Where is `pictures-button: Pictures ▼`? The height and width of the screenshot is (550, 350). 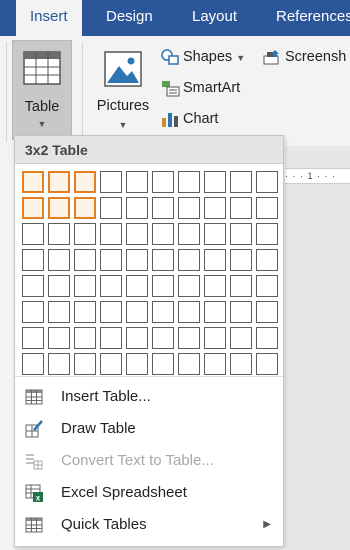 pictures-button: Pictures ▼ is located at coordinates (123, 91).